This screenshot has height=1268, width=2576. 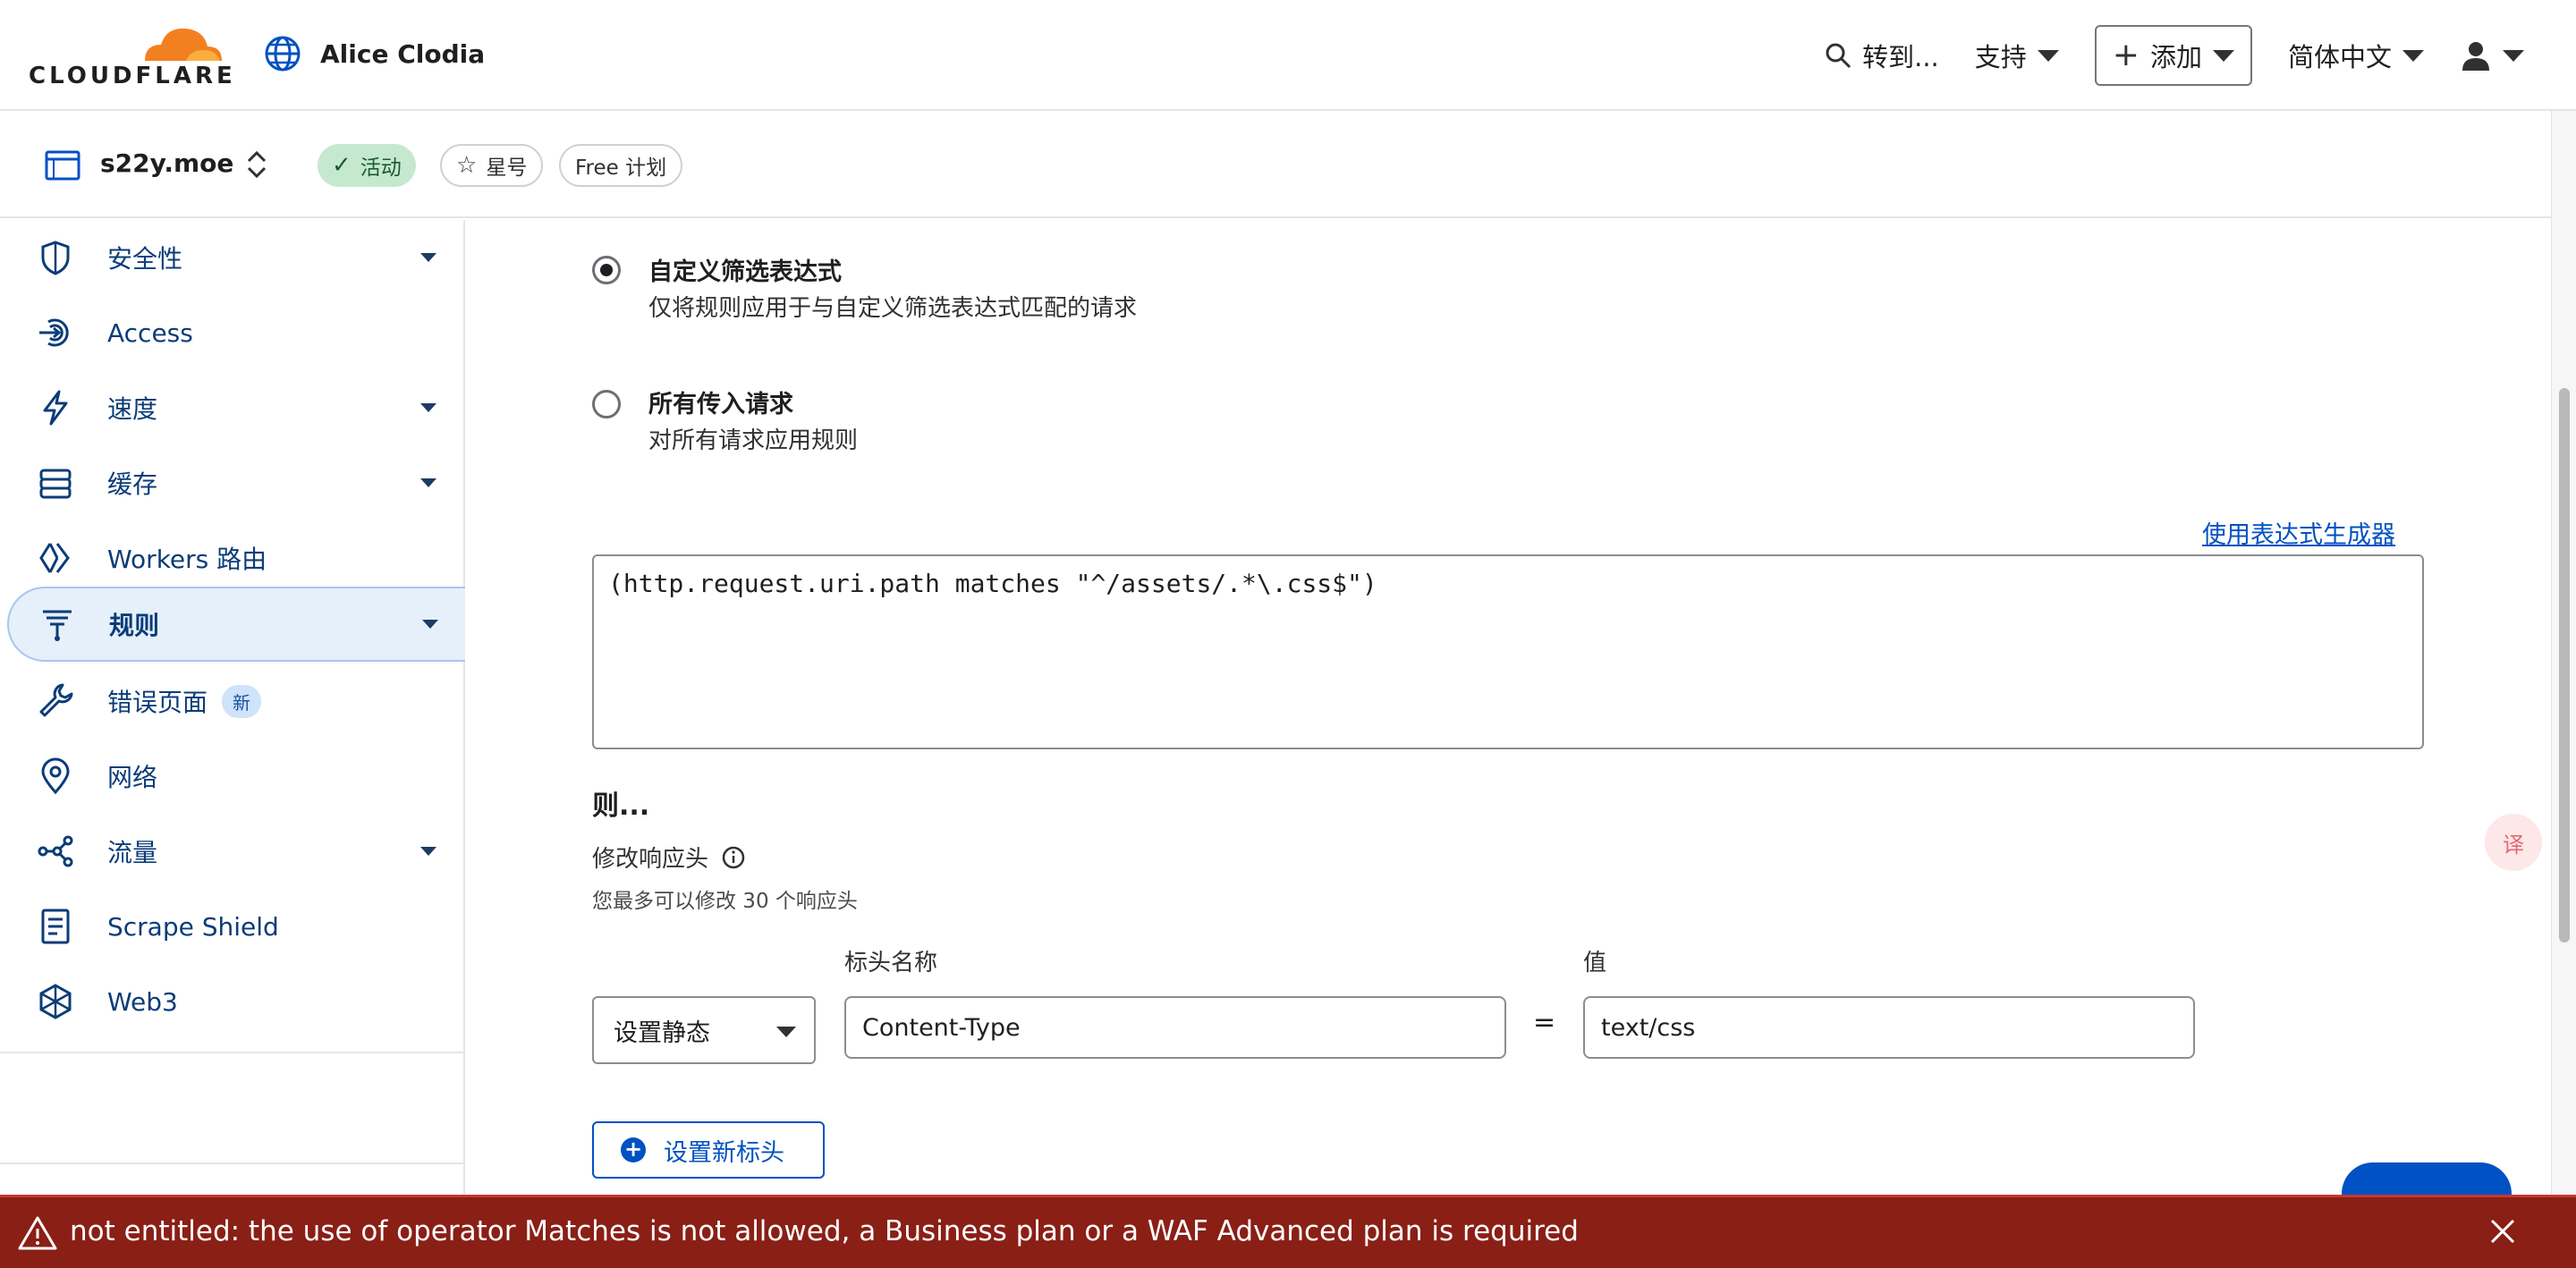 What do you see at coordinates (55, 1001) in the screenshot?
I see `web3-icon` at bounding box center [55, 1001].